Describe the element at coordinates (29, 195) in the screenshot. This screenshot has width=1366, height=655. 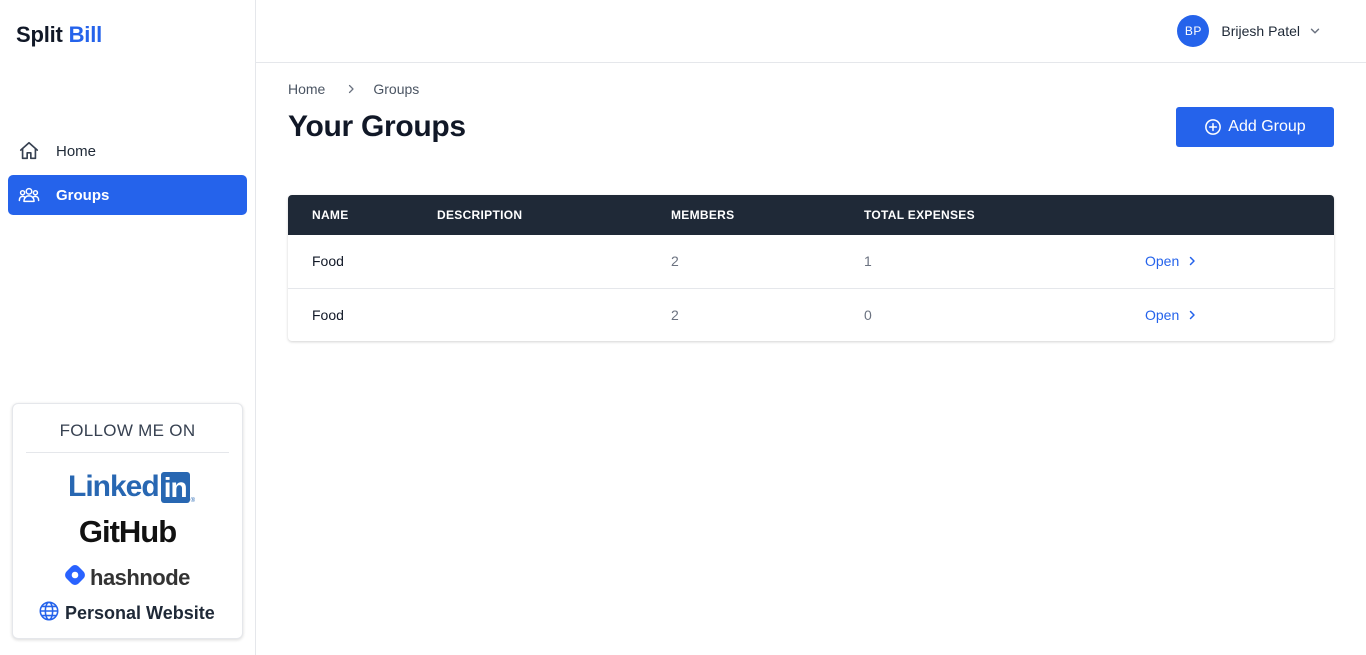
I see `users-icon` at that location.